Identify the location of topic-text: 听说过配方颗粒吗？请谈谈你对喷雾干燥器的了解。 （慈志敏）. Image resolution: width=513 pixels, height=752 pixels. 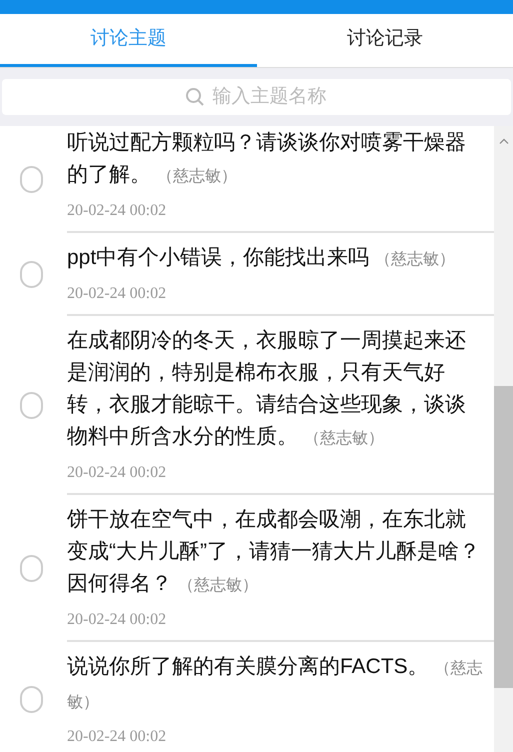
(275, 159).